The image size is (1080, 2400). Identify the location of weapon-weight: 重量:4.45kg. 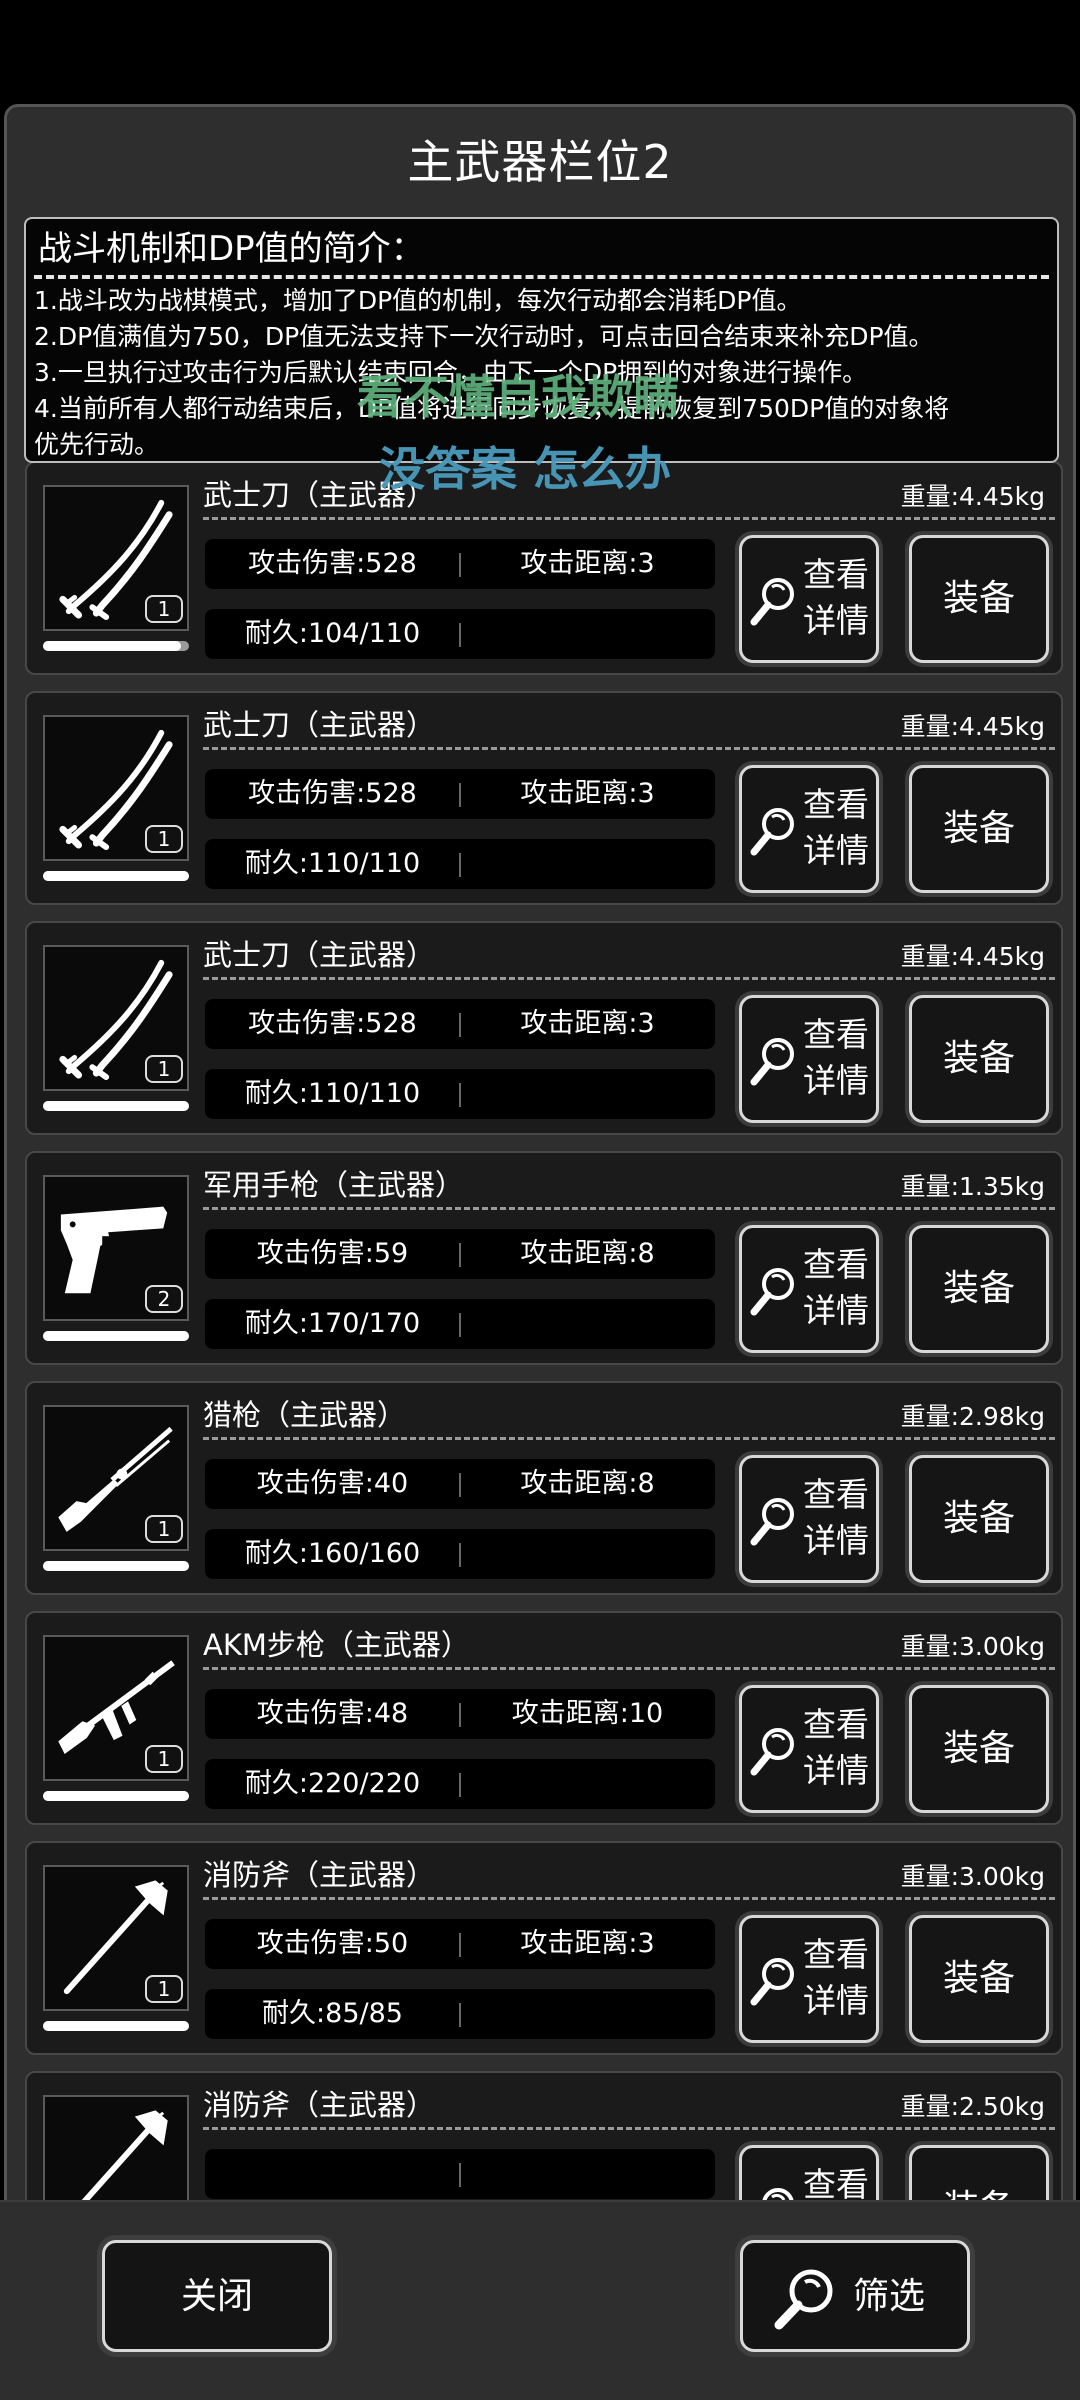
(972, 726).